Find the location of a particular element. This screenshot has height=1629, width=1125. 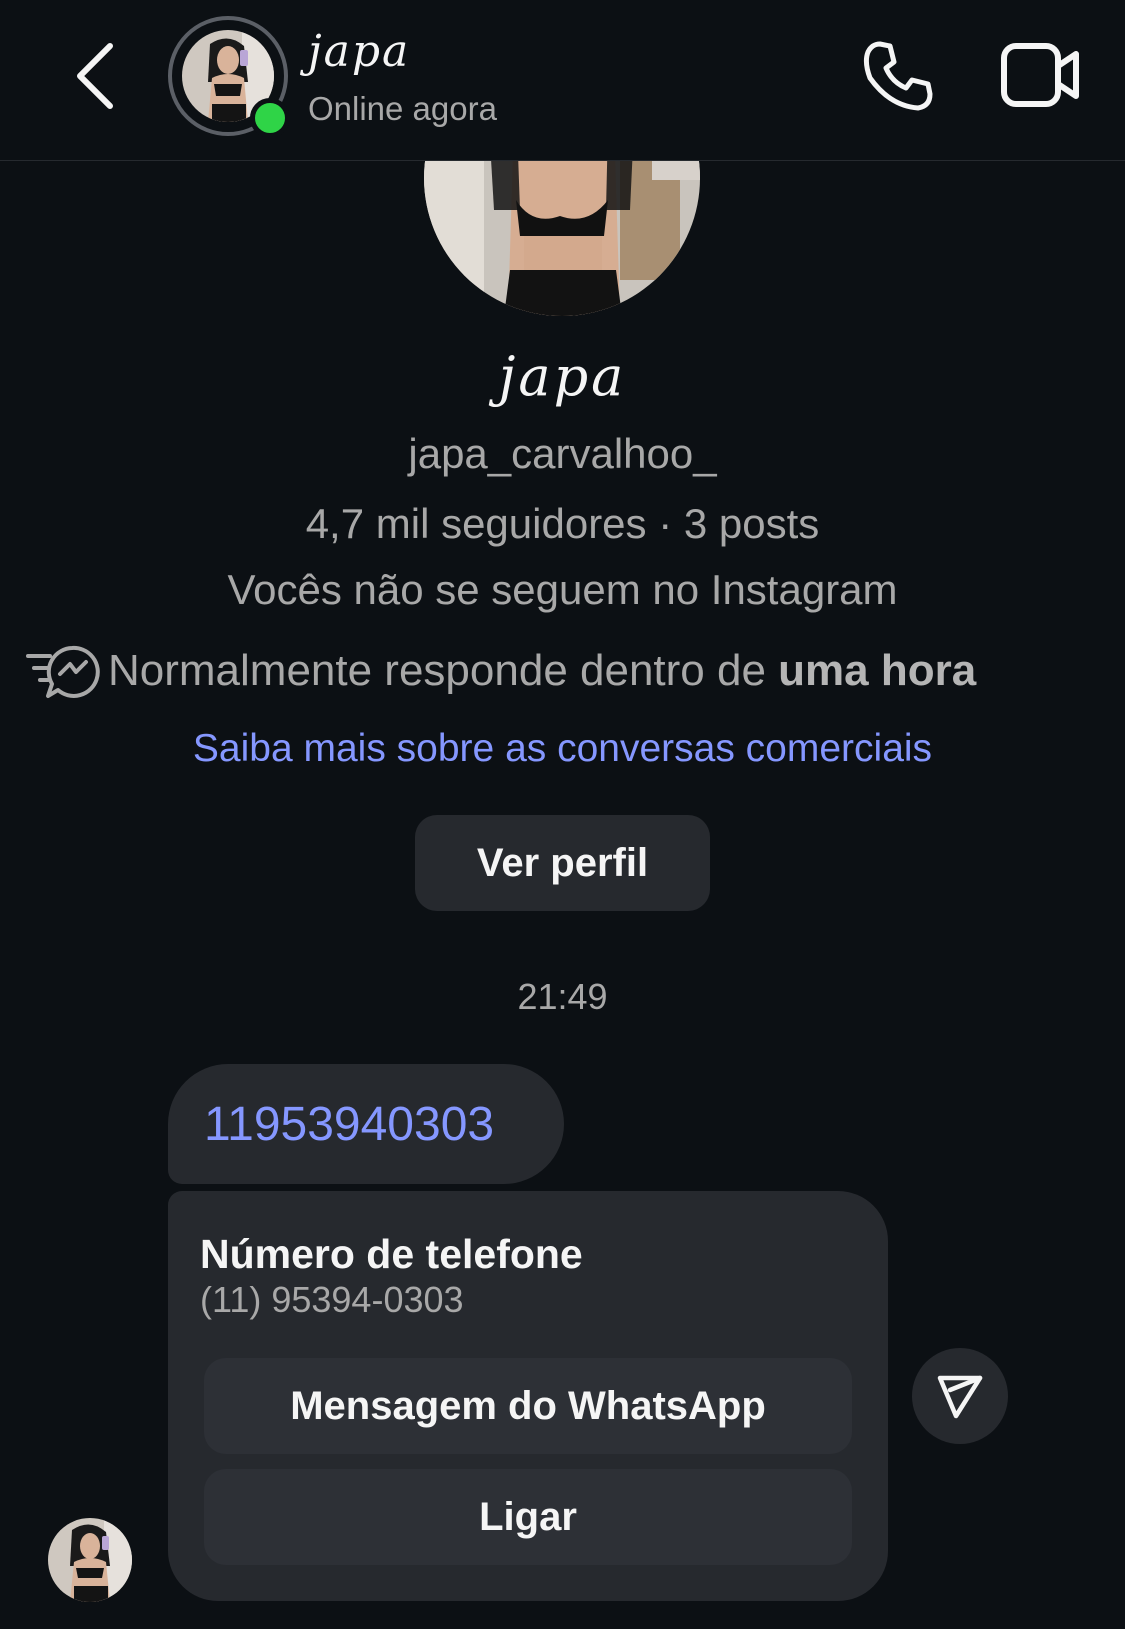

message-bubble-phone-number: 11953940303 is located at coordinates (366, 1124).